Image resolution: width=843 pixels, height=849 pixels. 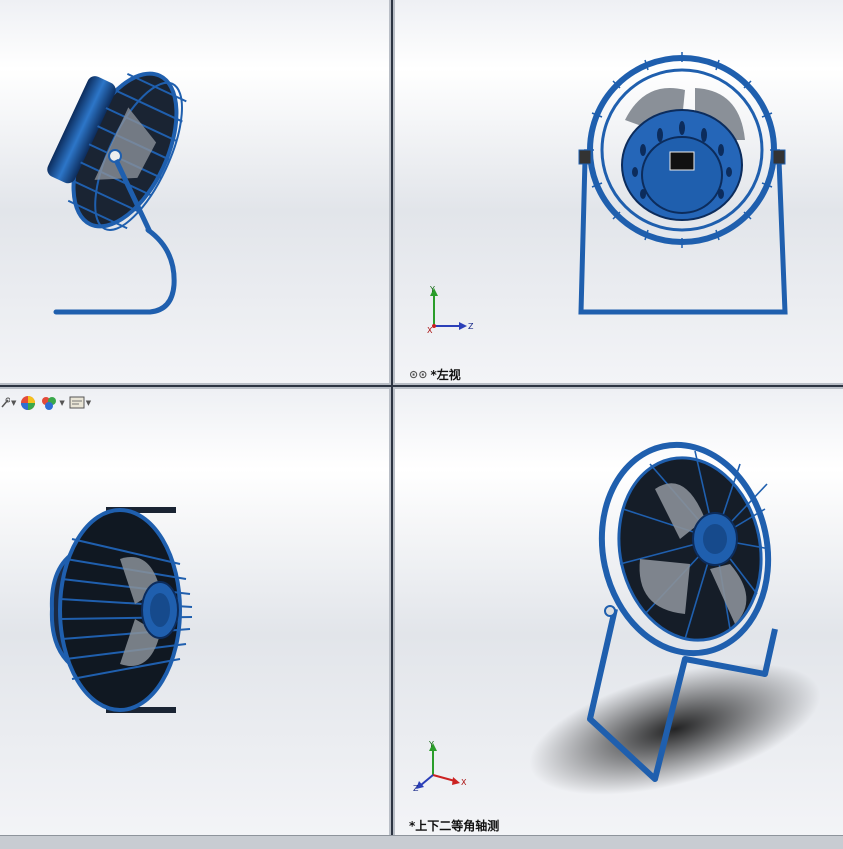 I want to click on view-label-left: ⊙⊙ *左视, so click(x=435, y=374).